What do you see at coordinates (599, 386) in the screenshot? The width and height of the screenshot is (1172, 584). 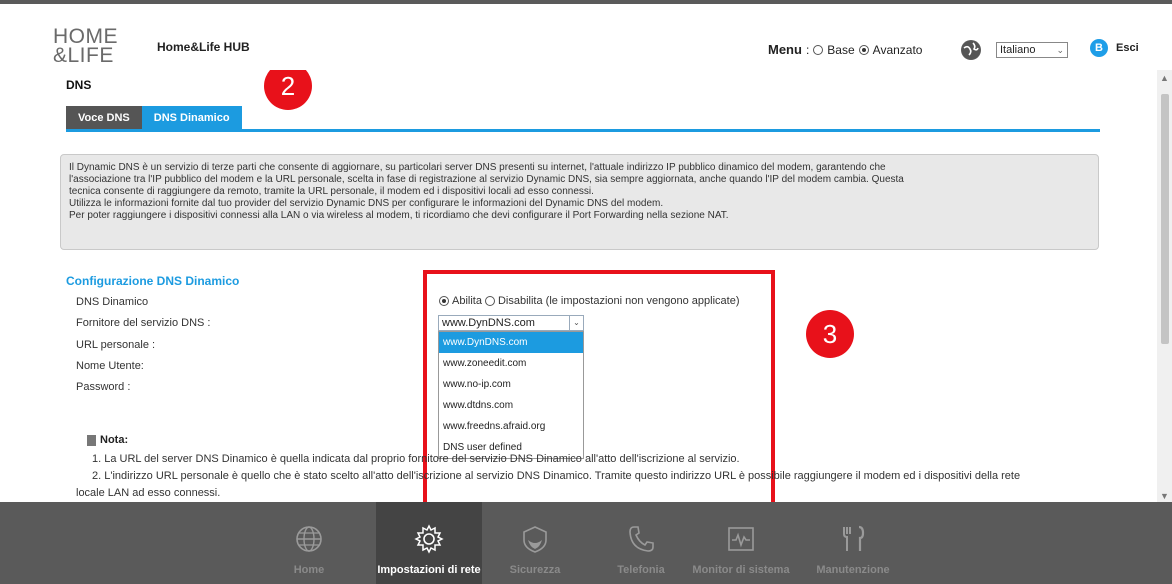 I see `annotation-highlight-box` at bounding box center [599, 386].